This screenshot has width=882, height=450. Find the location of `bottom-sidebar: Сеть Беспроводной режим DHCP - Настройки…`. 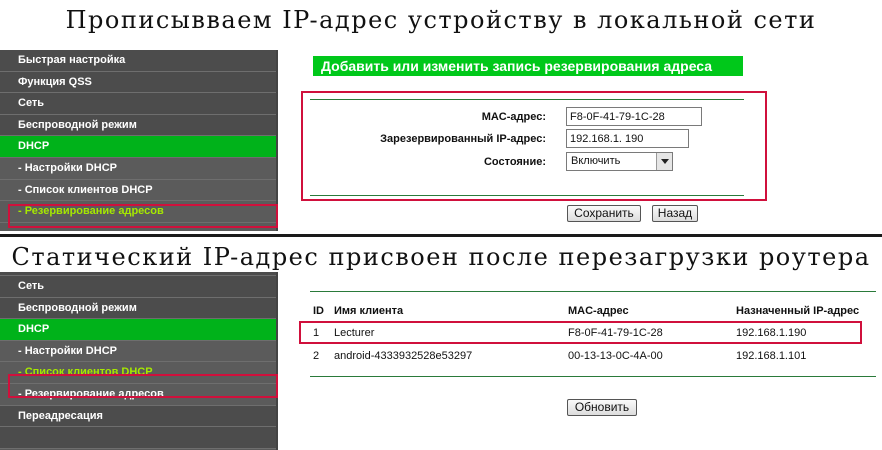

bottom-sidebar: Сеть Беспроводной режим DHCP - Настройки… is located at coordinates (139, 361).